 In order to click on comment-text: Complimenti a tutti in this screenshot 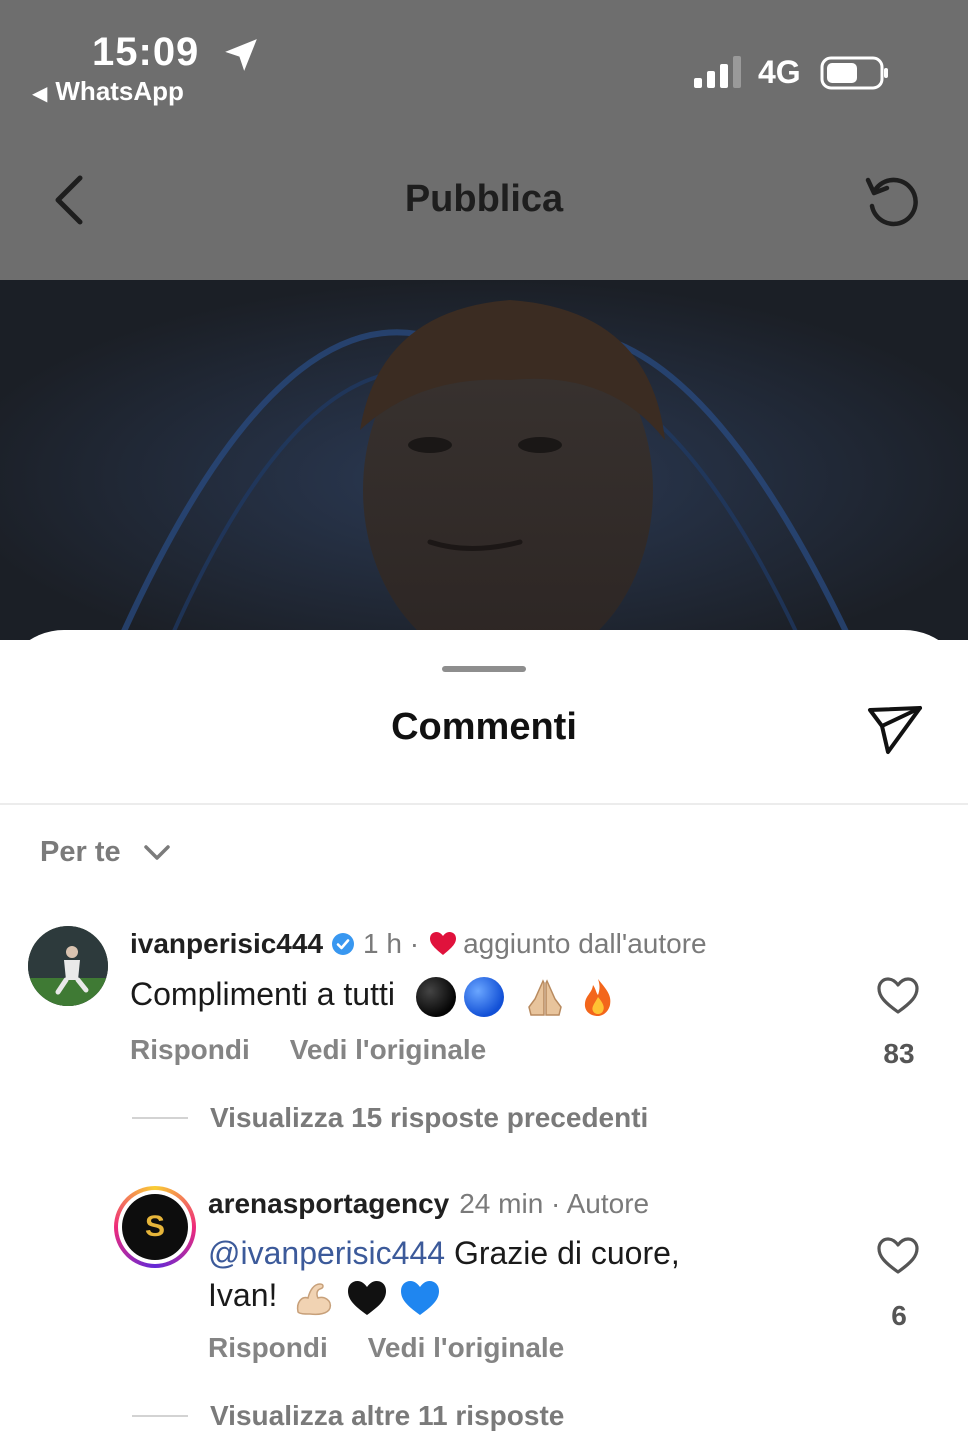, I will do `click(375, 995)`.